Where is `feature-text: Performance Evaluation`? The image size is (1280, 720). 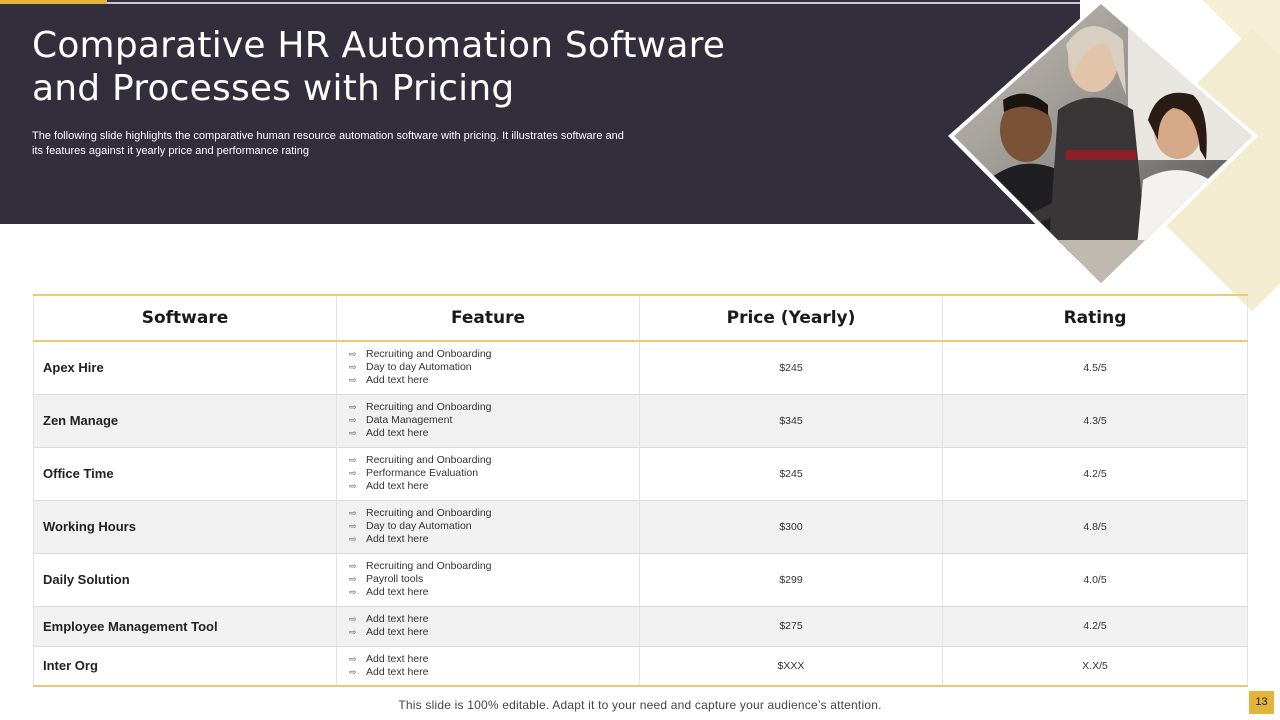
feature-text: Performance Evaluation is located at coordinates (422, 473).